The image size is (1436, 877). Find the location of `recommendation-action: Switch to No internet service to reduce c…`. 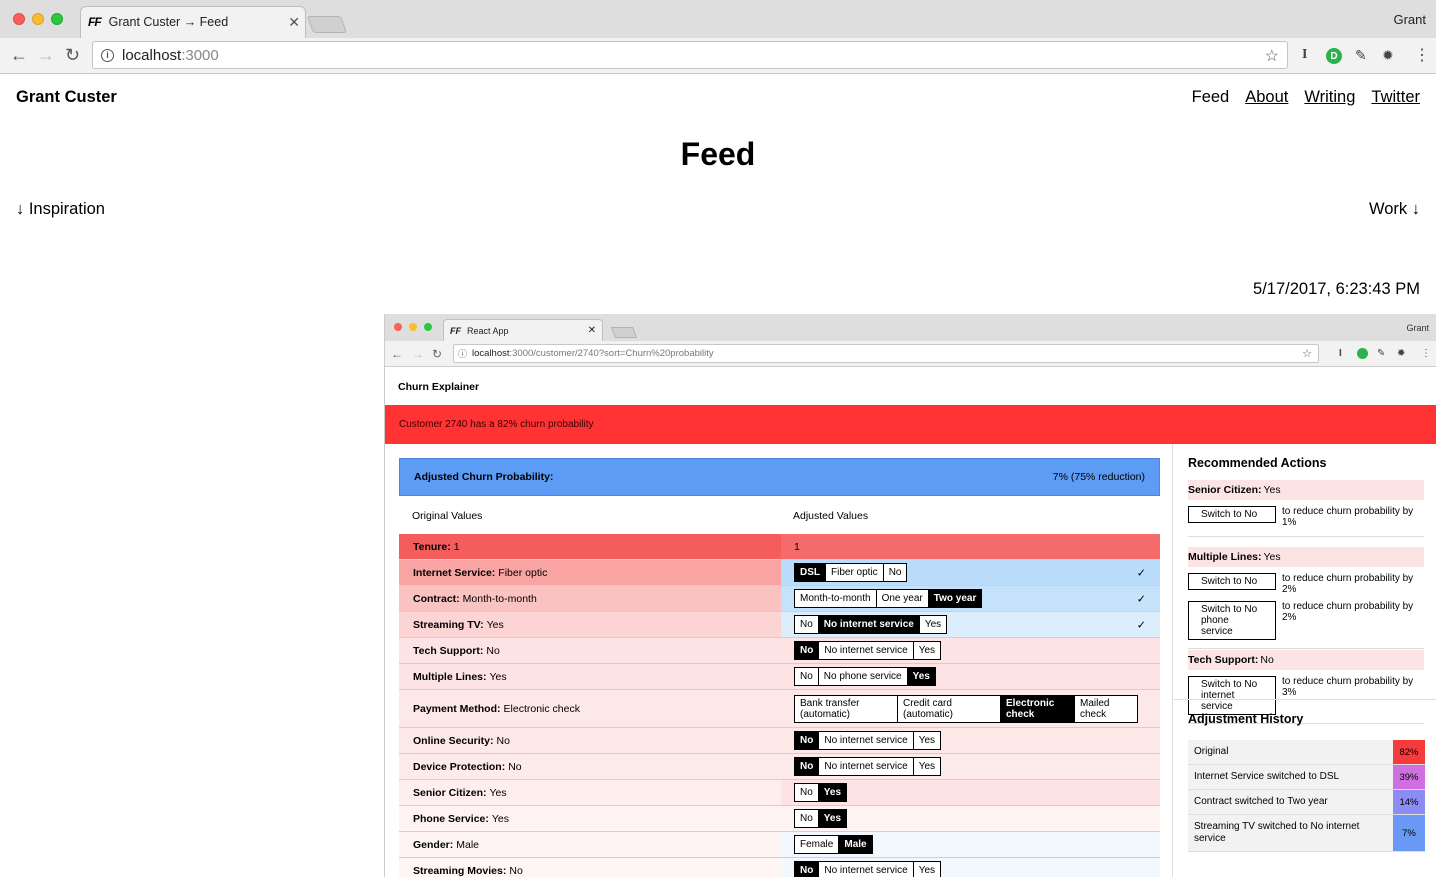

recommendation-action: Switch to No internet service to reduce c… is located at coordinates (1306, 695).